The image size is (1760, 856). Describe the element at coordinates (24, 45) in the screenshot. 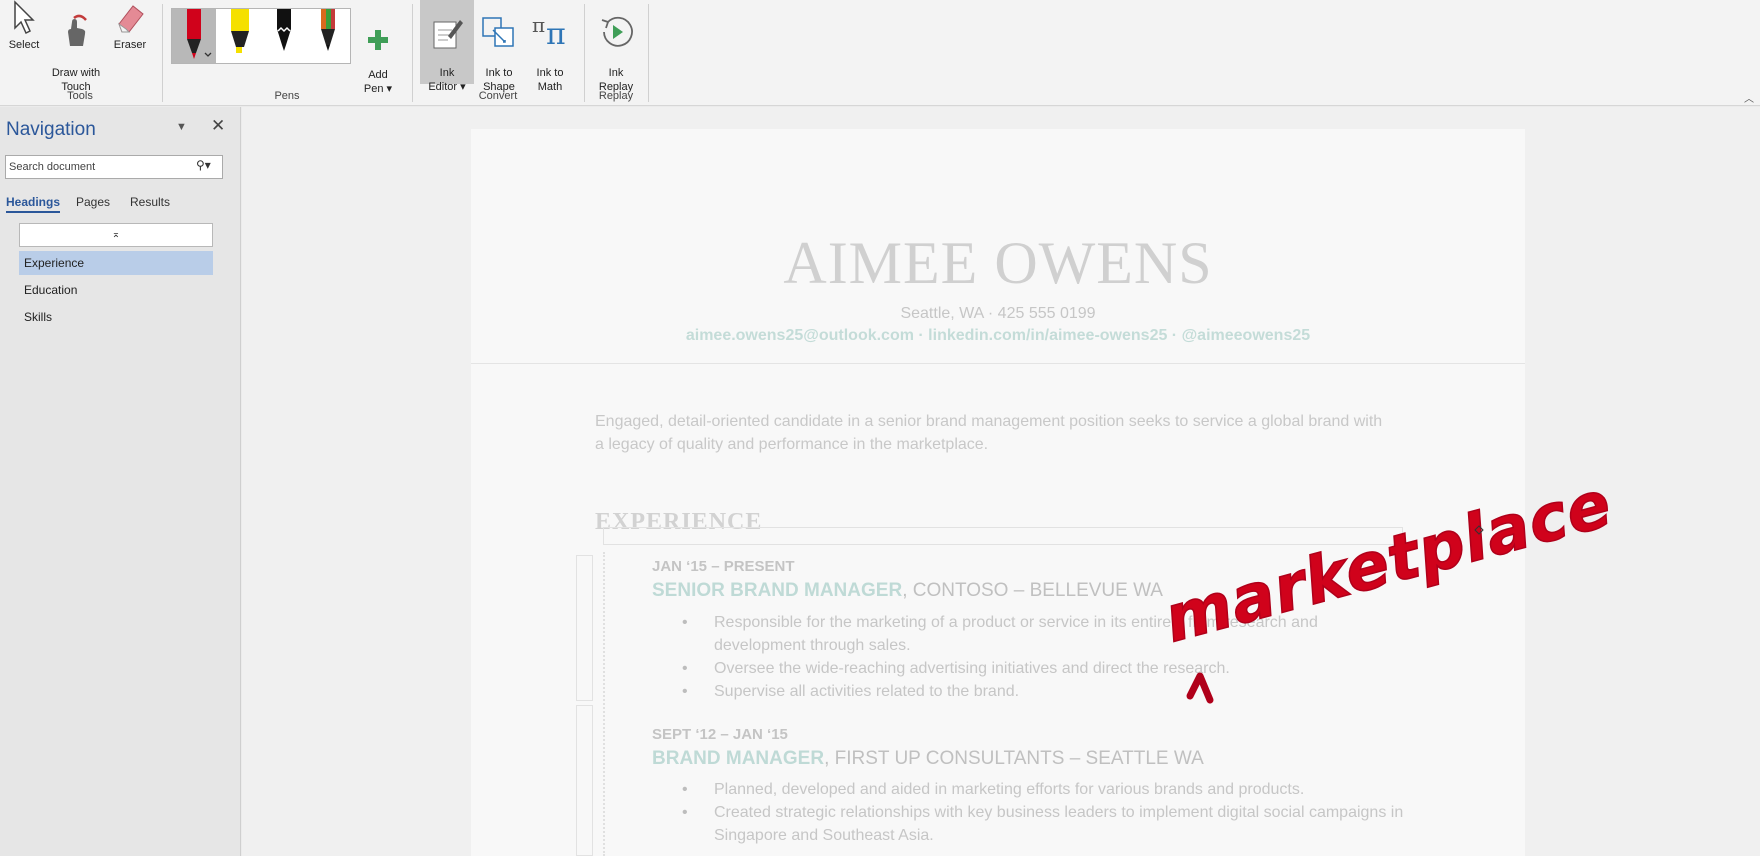

I see `select-label: Select` at that location.